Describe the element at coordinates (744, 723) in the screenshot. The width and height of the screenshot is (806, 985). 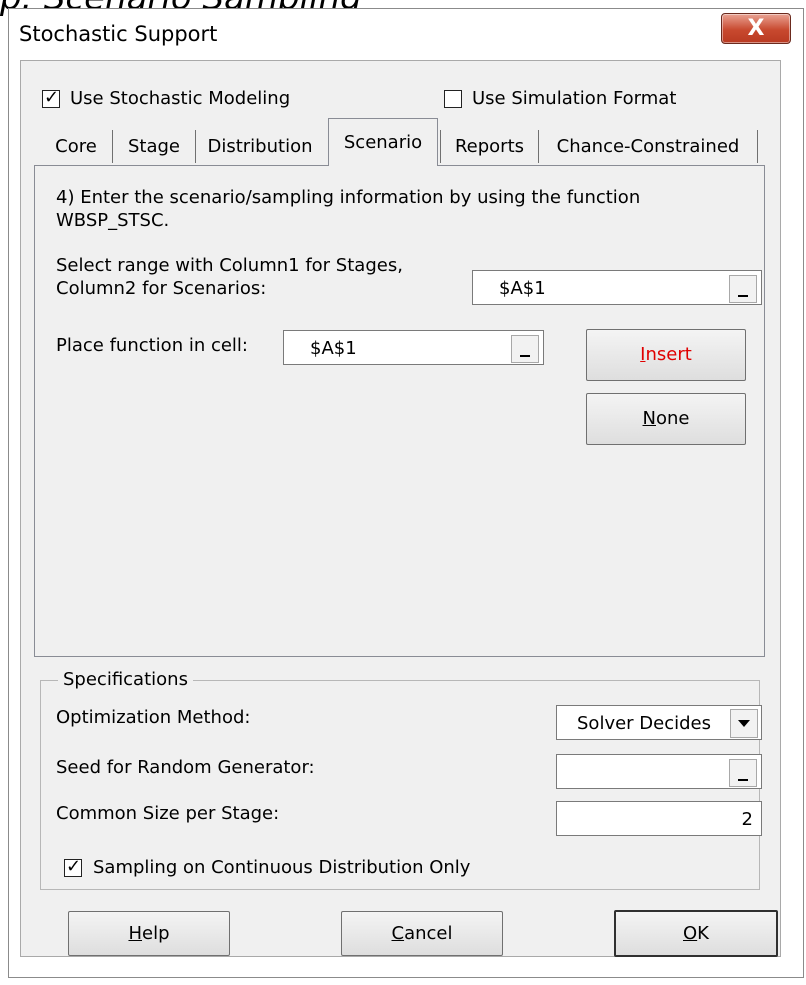
I see `chevron-down-icon` at that location.